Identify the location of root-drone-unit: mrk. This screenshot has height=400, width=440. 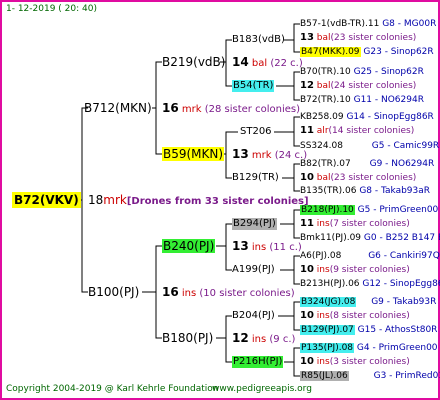
(115, 200).